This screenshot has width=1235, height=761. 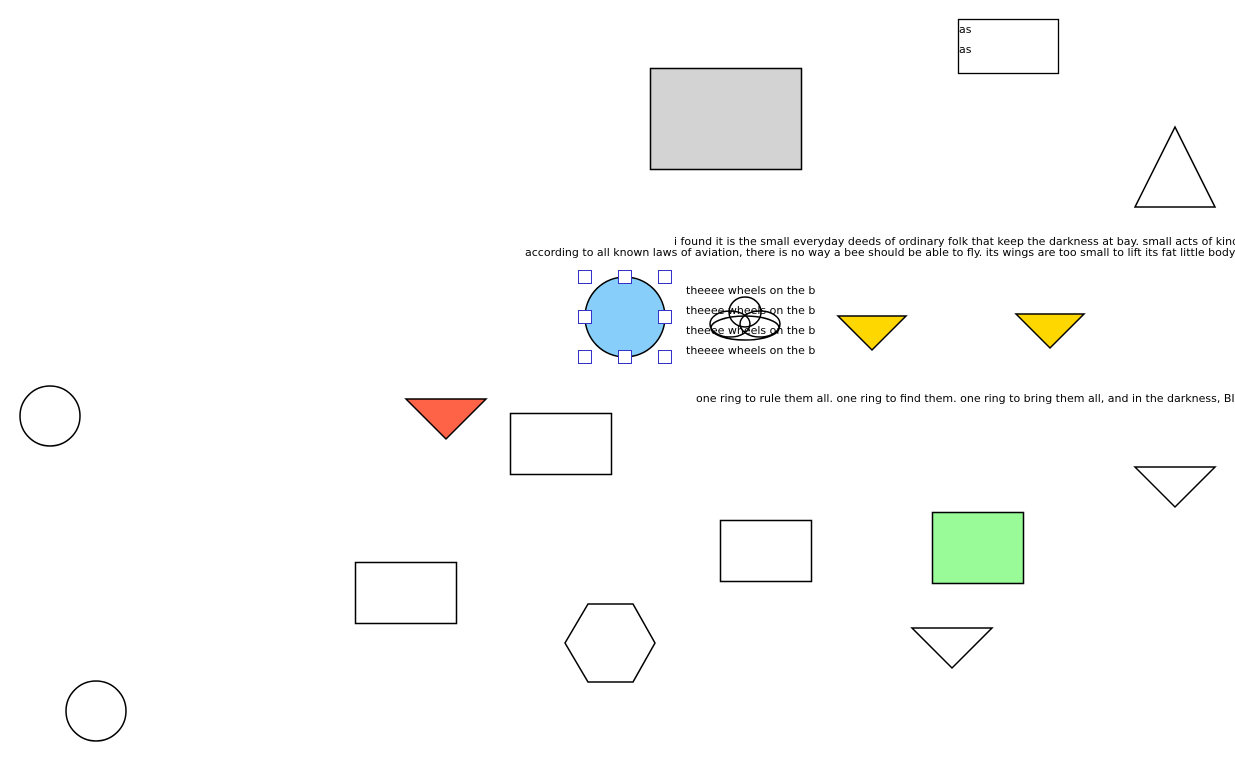 What do you see at coordinates (1175, 487) in the screenshot?
I see `triangle-down-right` at bounding box center [1175, 487].